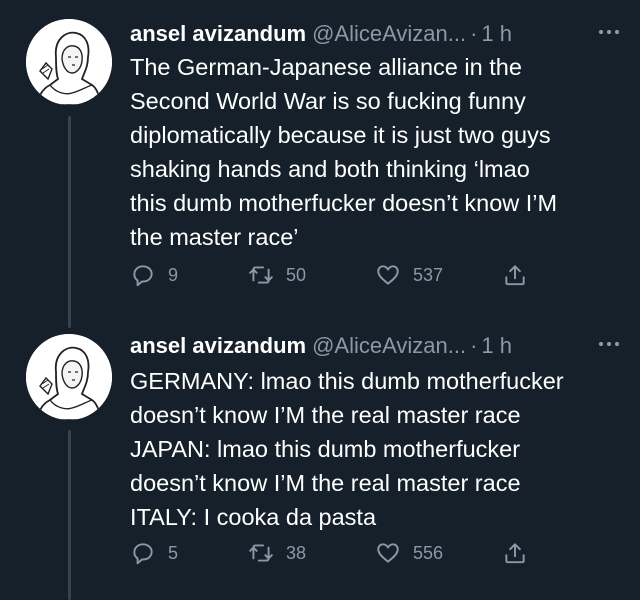  I want to click on like-count: 537, so click(428, 274).